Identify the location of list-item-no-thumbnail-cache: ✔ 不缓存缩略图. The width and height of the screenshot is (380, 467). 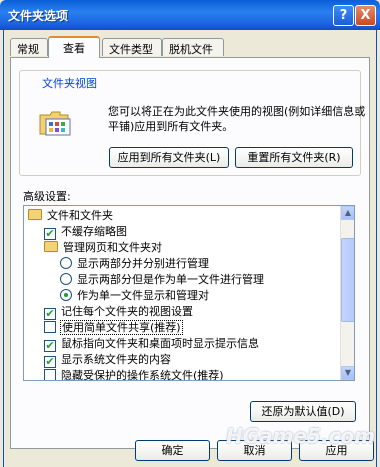
(85, 232).